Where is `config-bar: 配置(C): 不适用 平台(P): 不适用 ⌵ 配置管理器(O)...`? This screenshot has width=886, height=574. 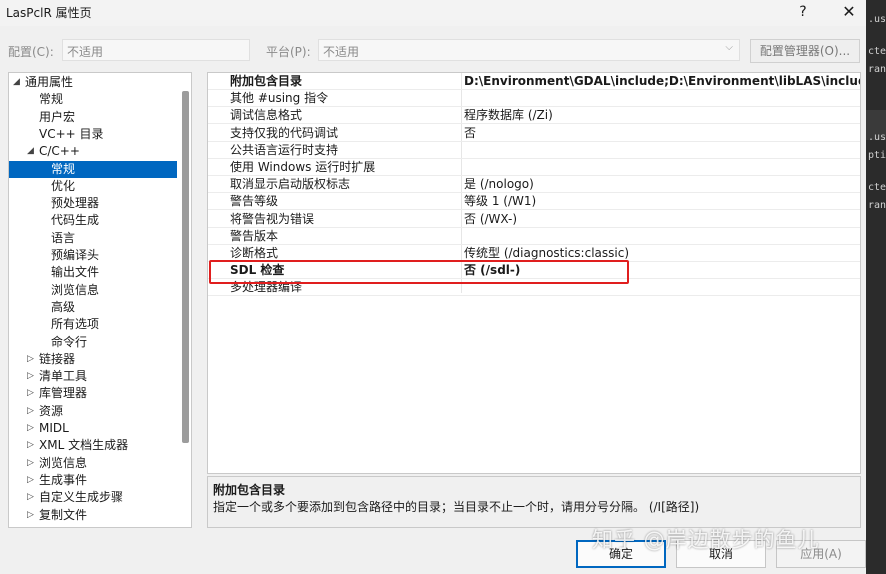 config-bar: 配置(C): 不适用 平台(P): 不适用 ⌵ 配置管理器(O)... is located at coordinates (443, 48).